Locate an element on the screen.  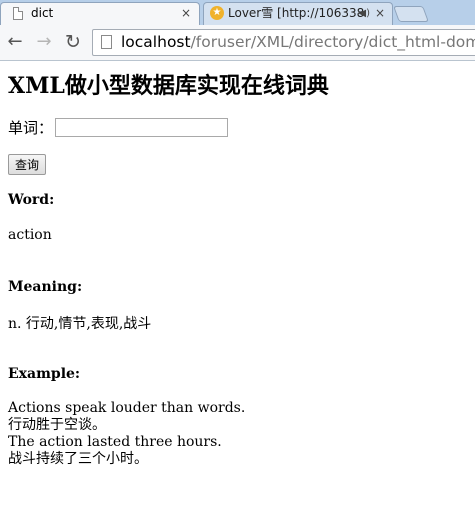
query-button: 查询 is located at coordinates (27, 164).